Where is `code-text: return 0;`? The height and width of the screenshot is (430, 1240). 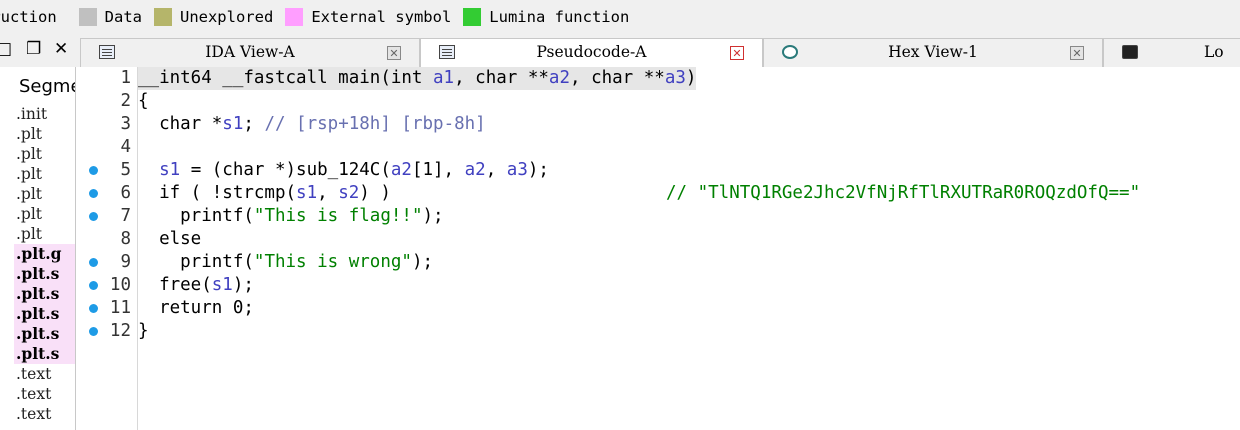 code-text: return 0; is located at coordinates (196, 308).